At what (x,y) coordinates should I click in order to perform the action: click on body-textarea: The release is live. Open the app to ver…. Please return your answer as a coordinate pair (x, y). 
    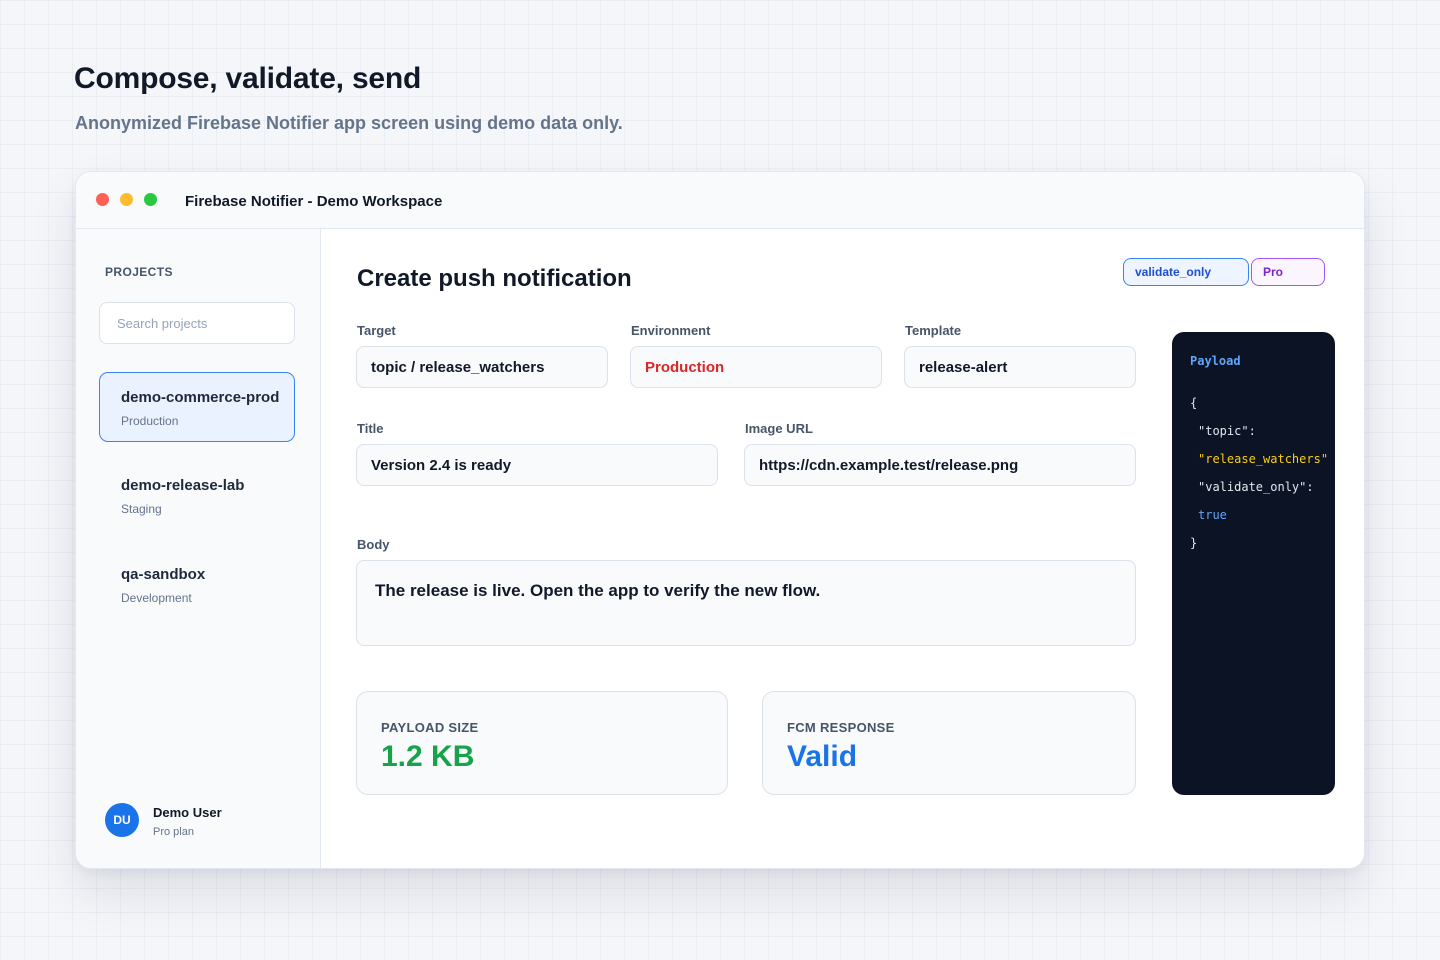
    Looking at the image, I should click on (746, 603).